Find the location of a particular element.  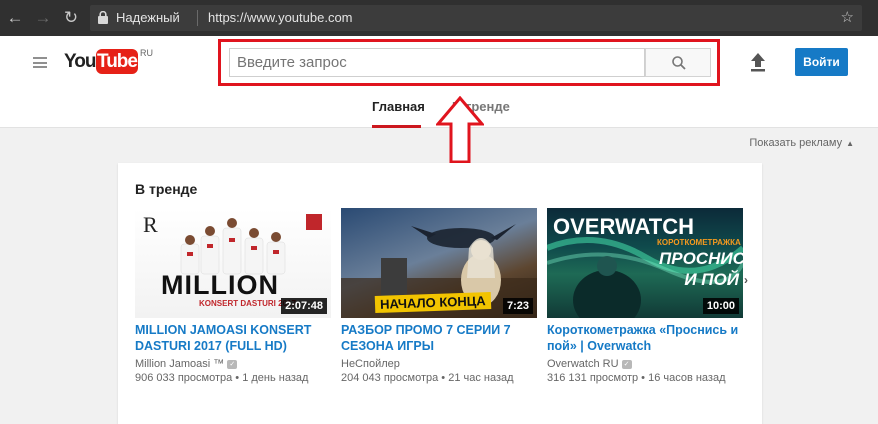

show-ads-label: Показать рекламу is located at coordinates (796, 143).